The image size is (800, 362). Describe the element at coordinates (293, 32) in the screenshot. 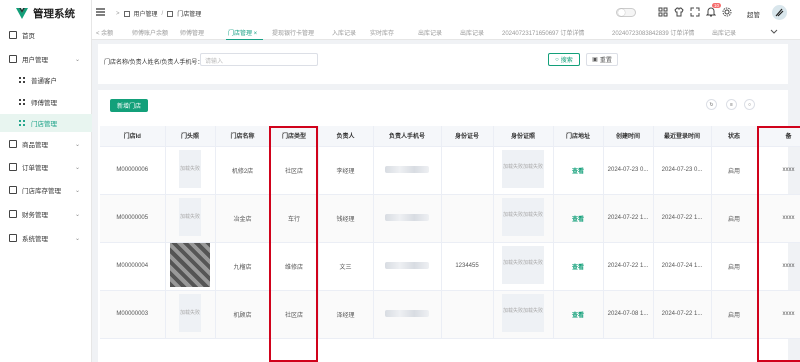

I see `tab-4: 提现银行卡管理` at that location.